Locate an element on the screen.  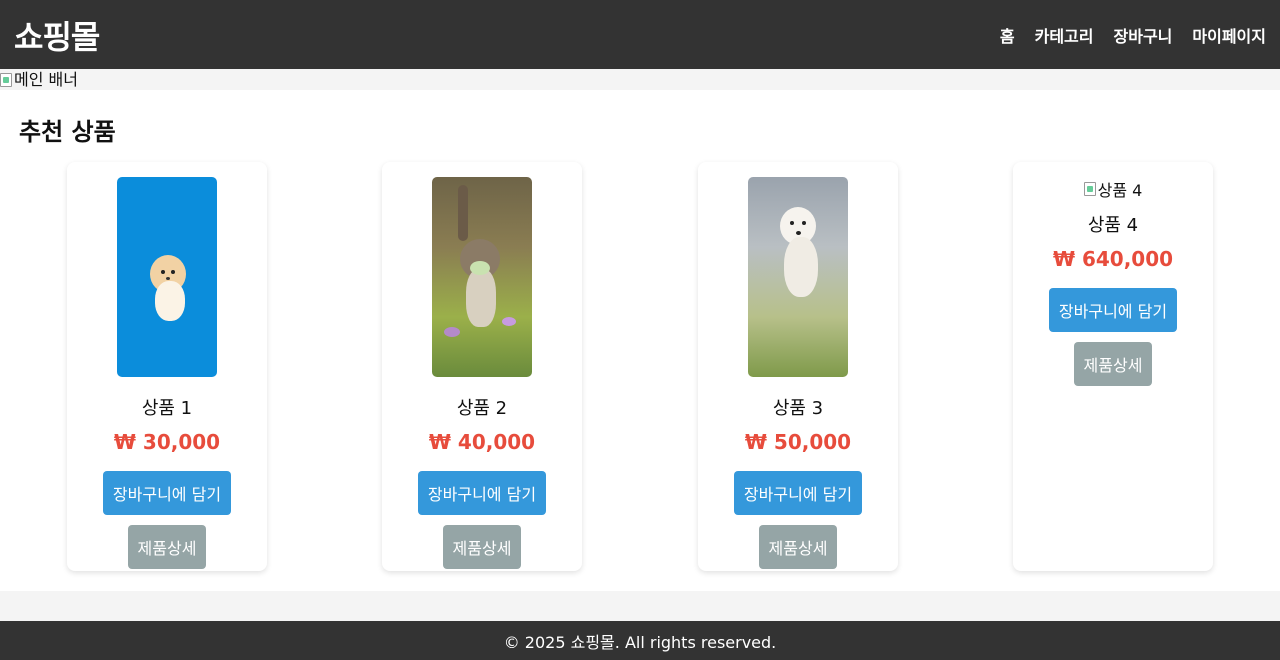
product-image: 상품 4 is located at coordinates (1113, 189).